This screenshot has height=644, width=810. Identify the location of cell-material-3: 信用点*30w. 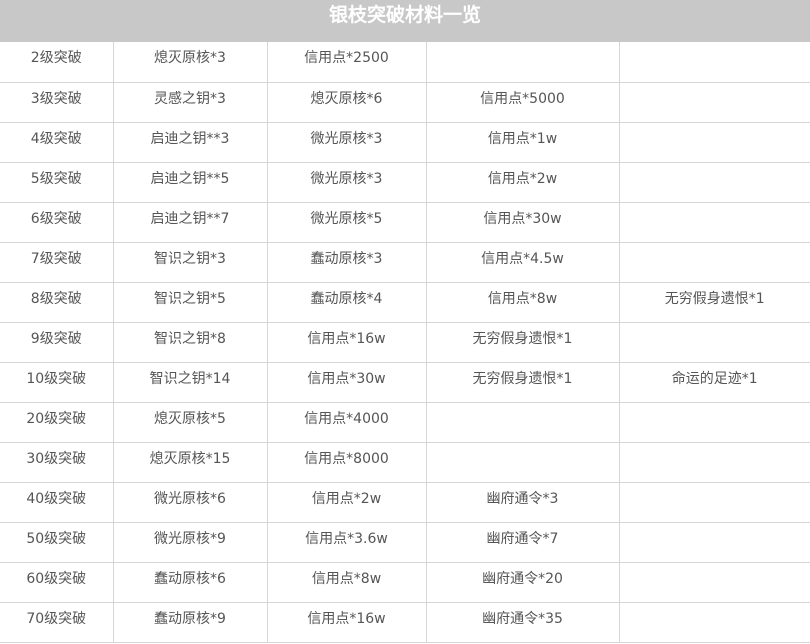
(523, 222).